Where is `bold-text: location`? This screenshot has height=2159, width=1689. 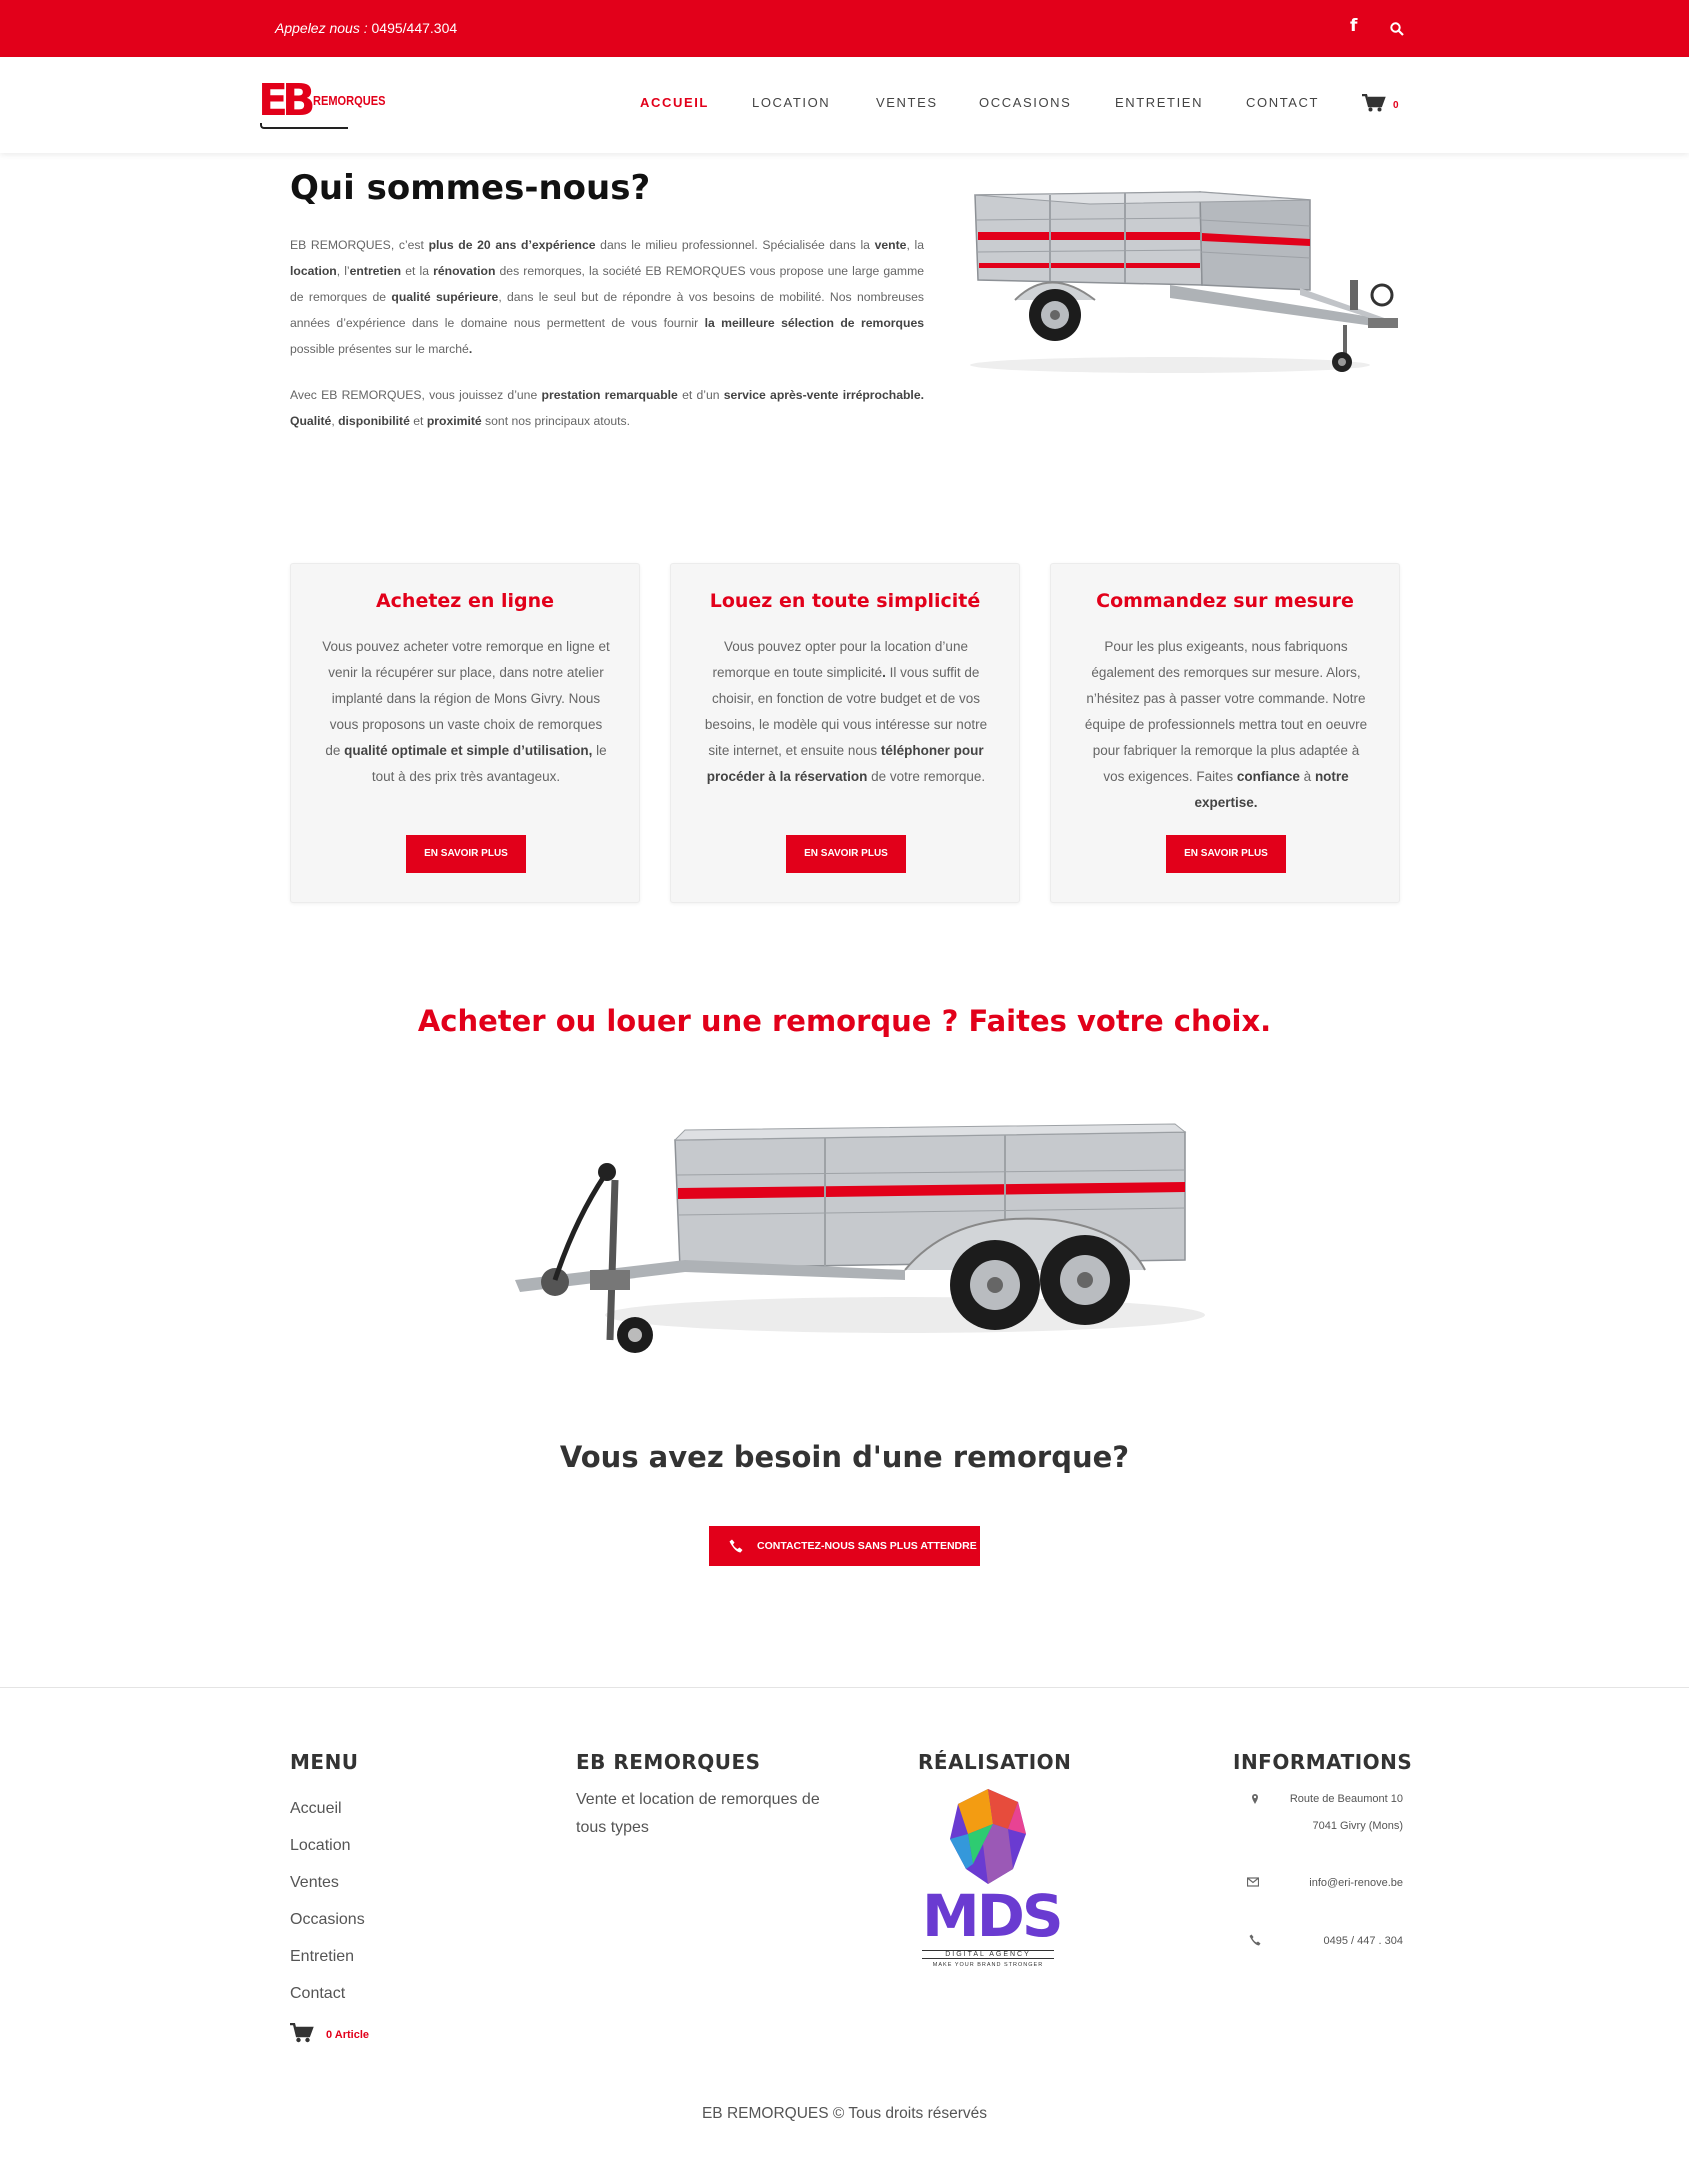
bold-text: location is located at coordinates (313, 271).